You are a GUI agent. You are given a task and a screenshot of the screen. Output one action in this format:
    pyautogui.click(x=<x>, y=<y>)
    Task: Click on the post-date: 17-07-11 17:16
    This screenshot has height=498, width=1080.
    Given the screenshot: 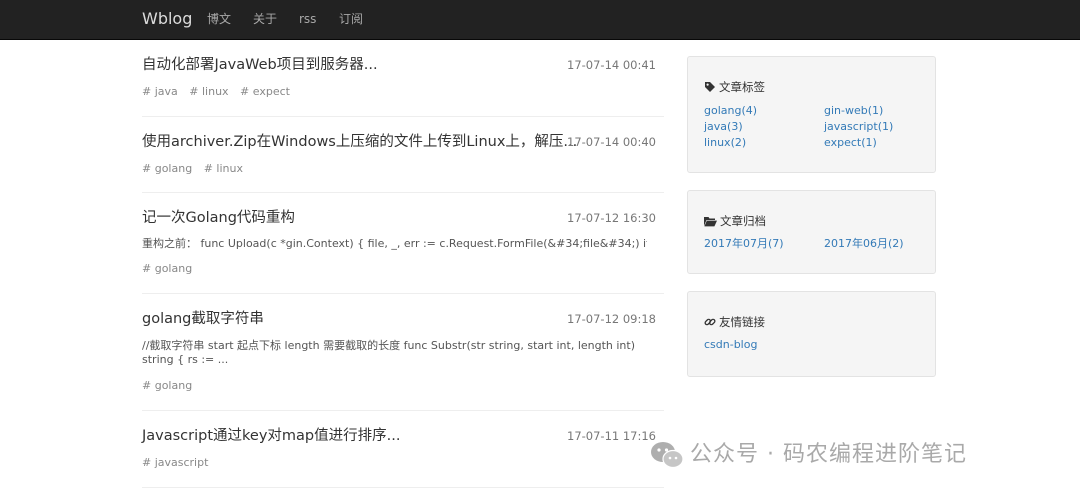 What is the action you would take?
    pyautogui.click(x=611, y=436)
    